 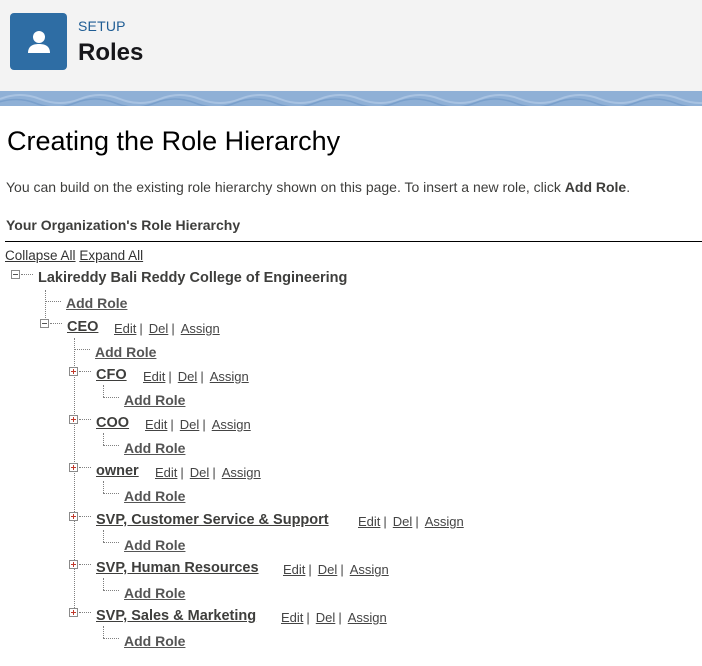 What do you see at coordinates (154, 593) in the screenshot?
I see `svp-human-resources-add-role-link: Add Role` at bounding box center [154, 593].